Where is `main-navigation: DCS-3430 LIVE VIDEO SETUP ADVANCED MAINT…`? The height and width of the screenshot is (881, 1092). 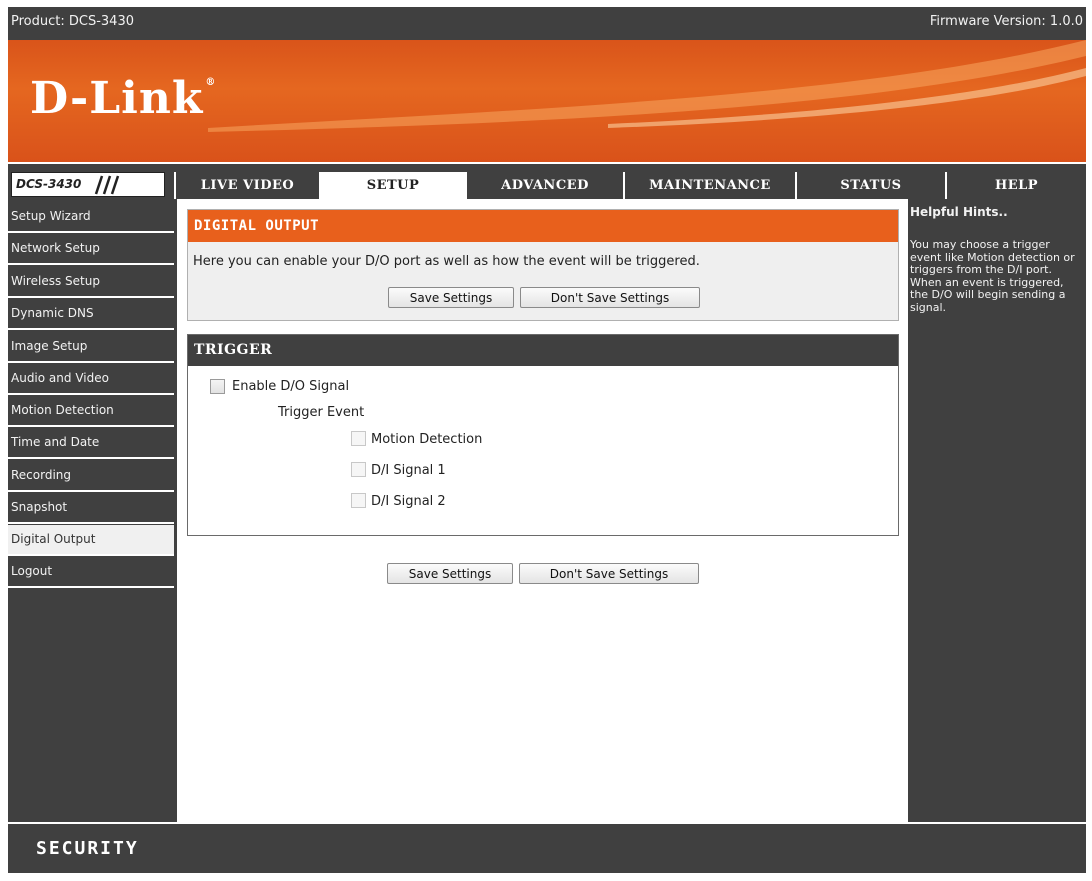 main-navigation: DCS-3430 LIVE VIDEO SETUP ADVANCED MAINT… is located at coordinates (547, 180).